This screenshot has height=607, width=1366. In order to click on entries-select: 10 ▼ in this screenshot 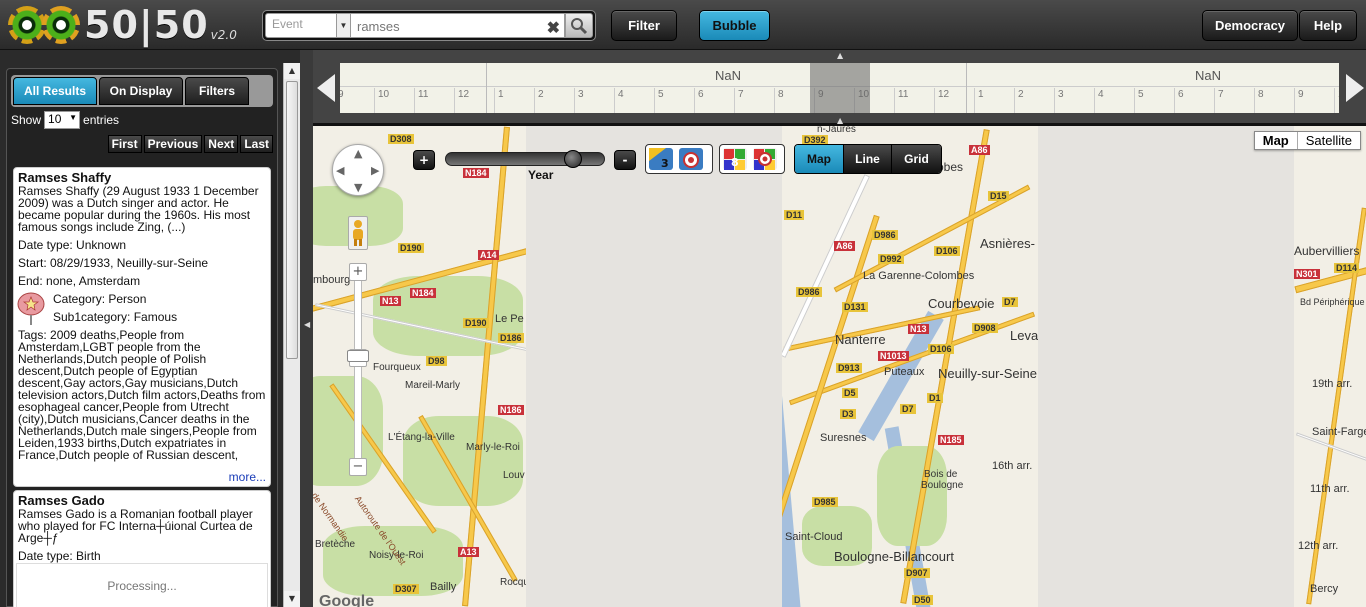, I will do `click(62, 120)`.